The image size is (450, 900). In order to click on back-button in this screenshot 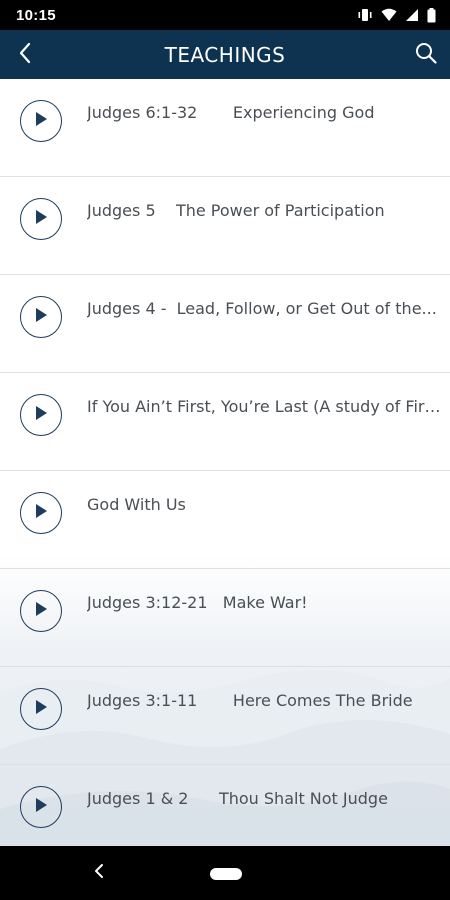, I will do `click(25, 55)`.